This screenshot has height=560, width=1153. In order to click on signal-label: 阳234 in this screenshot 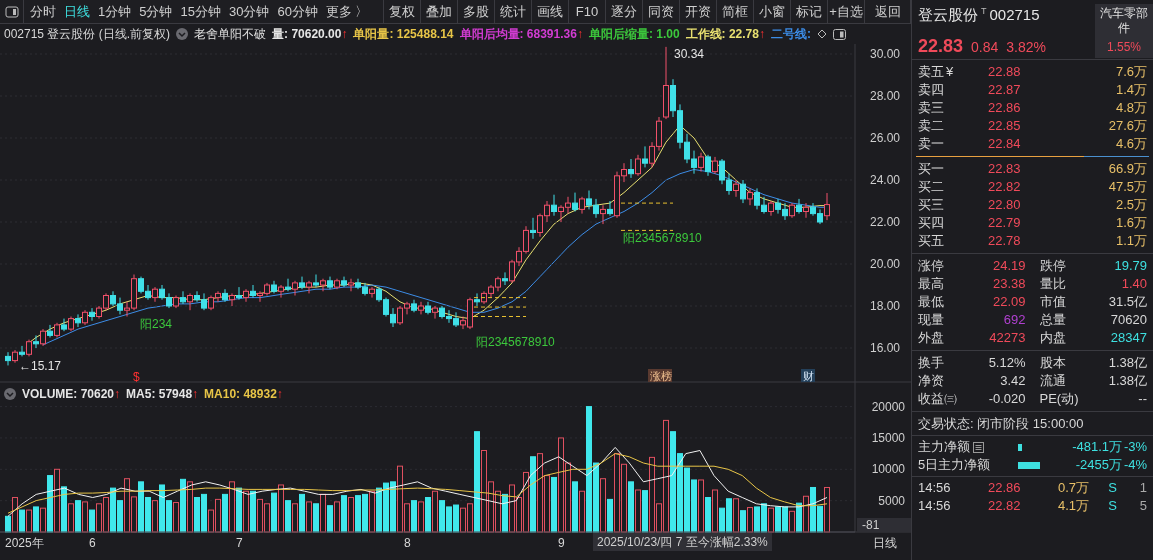, I will do `click(159, 324)`.